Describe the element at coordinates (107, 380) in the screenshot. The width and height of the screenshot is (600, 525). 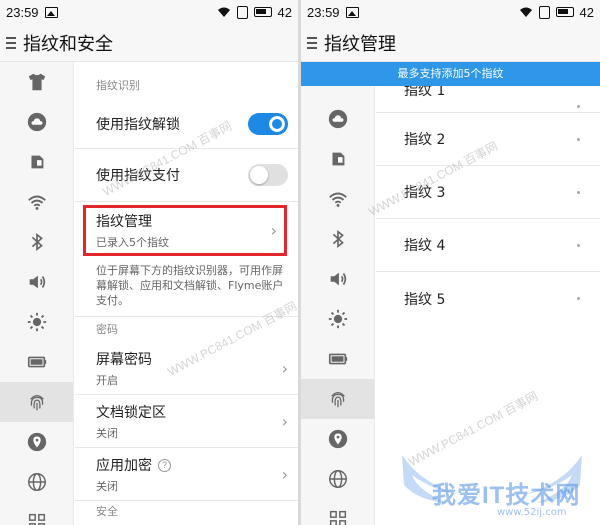
I see `screen-password-status: 开启` at that location.